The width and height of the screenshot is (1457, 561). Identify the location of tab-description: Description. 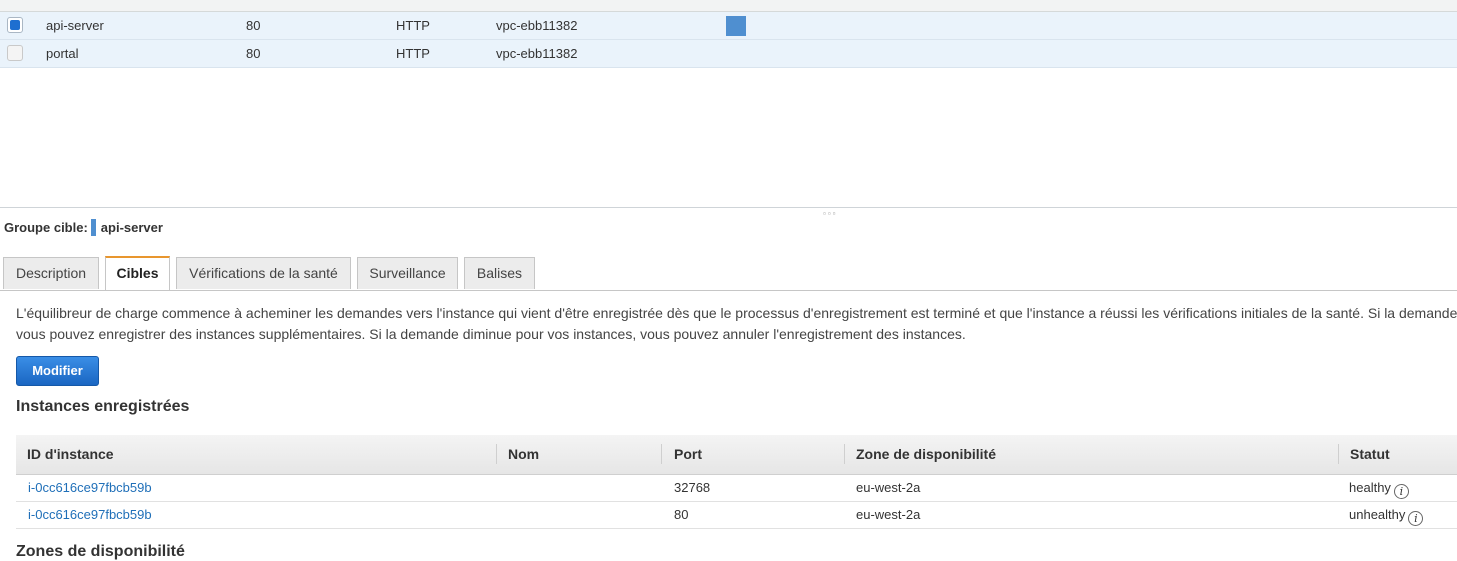
(51, 273).